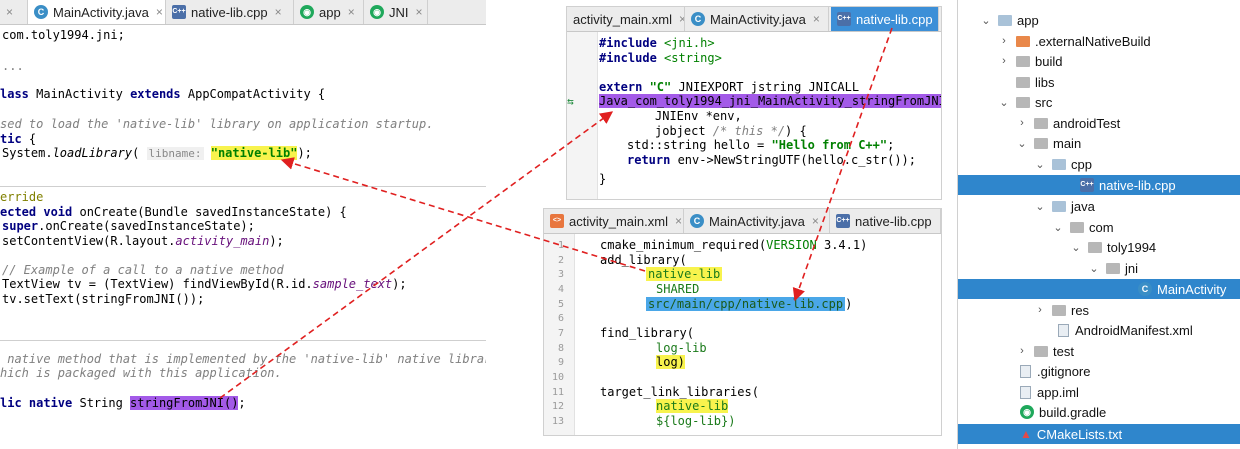  What do you see at coordinates (582, 115) in the screenshot?
I see `editor-gutter: ⇆` at bounding box center [582, 115].